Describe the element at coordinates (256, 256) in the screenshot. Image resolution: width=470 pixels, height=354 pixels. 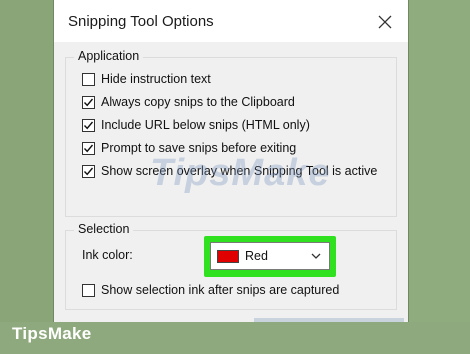
I see `ink-color-value: Red` at that location.